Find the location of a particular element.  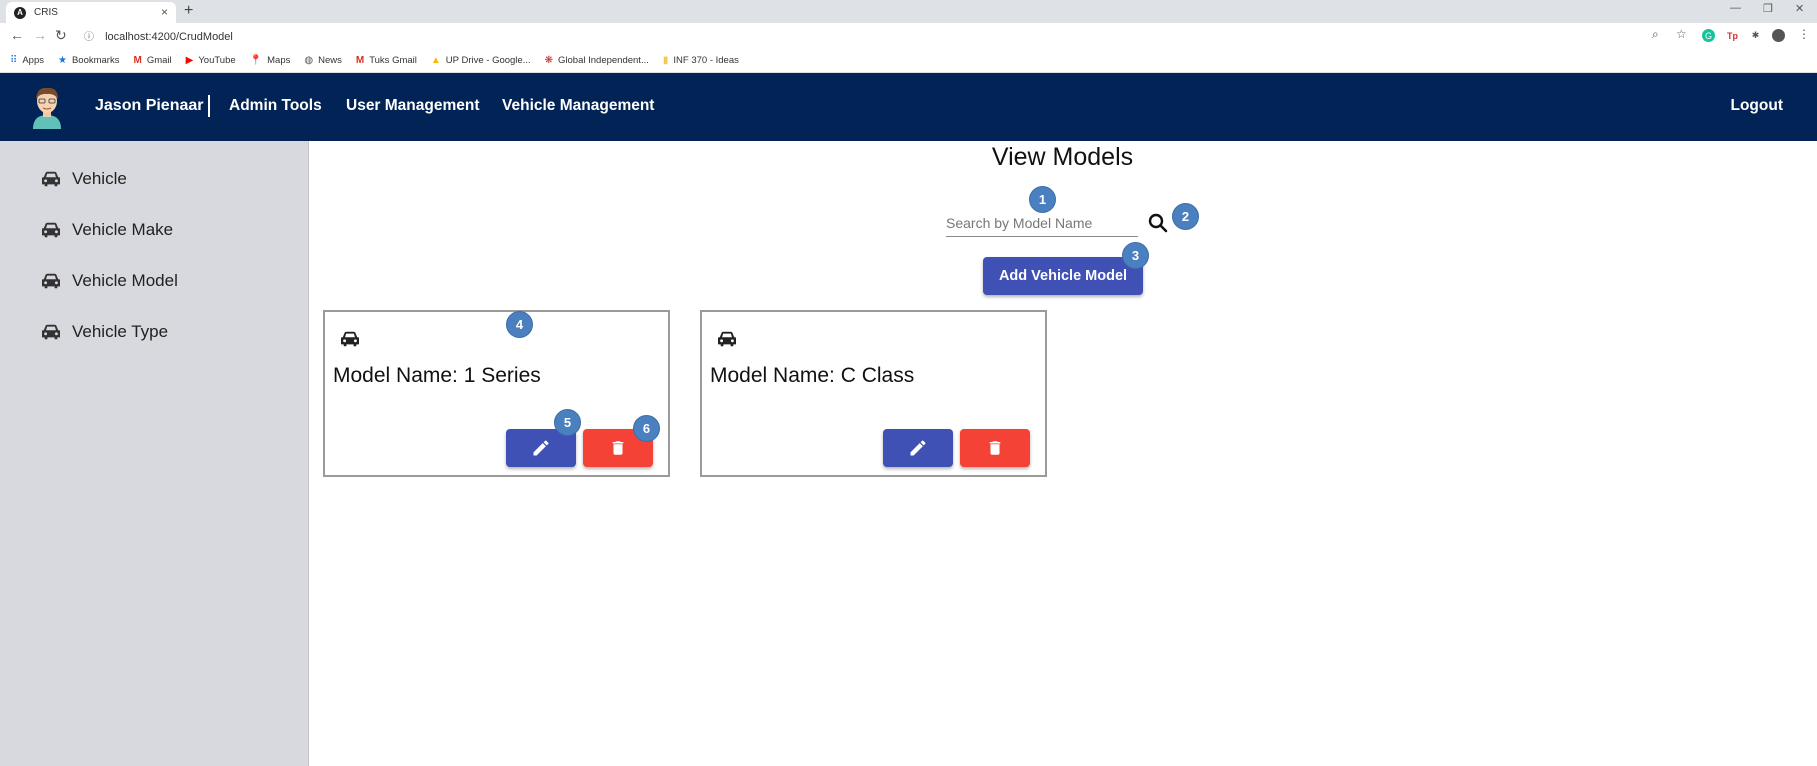

new-tab-icon: + is located at coordinates (188, 11).